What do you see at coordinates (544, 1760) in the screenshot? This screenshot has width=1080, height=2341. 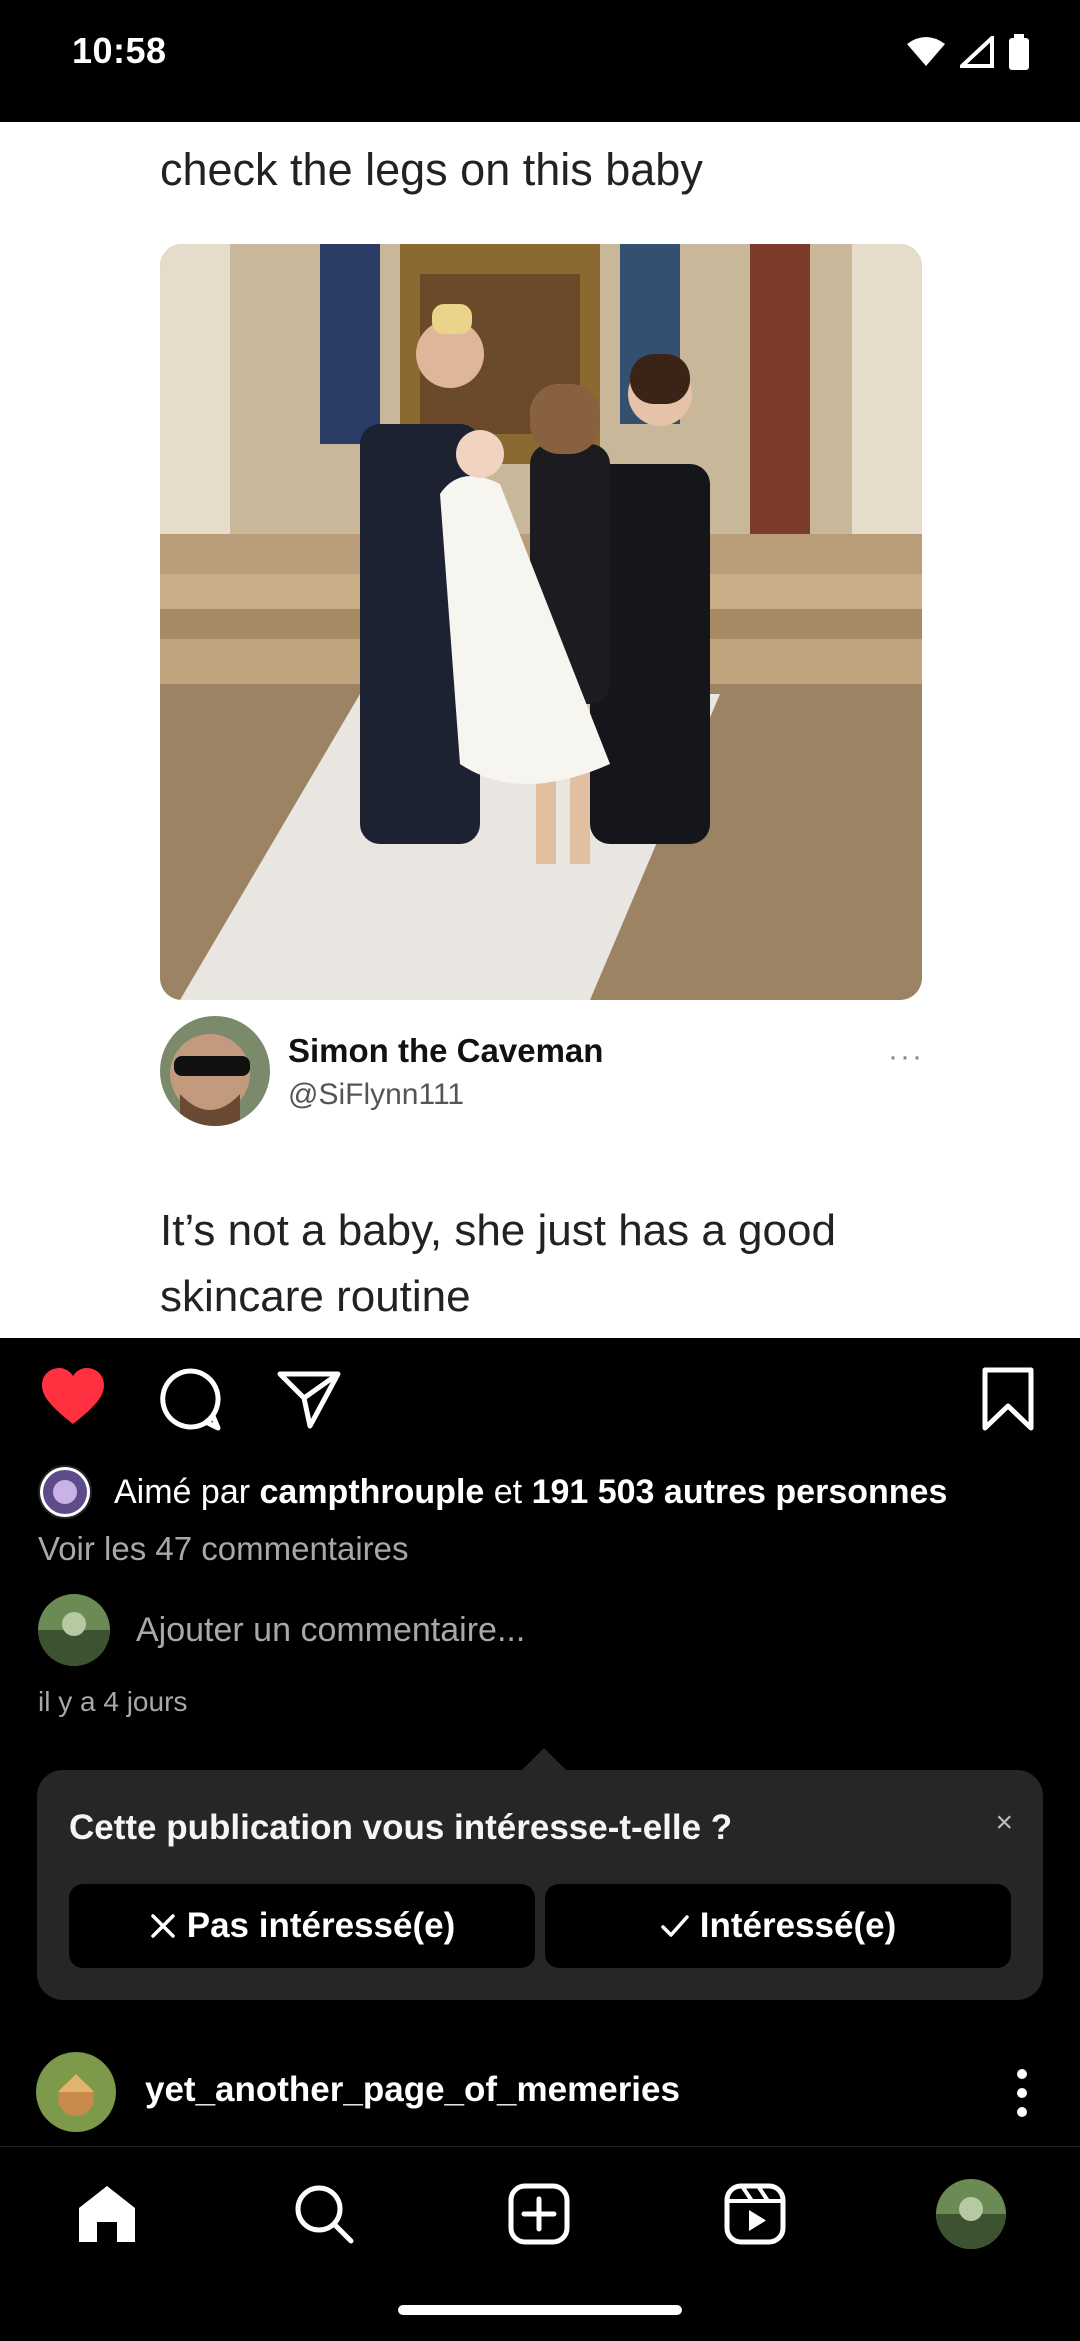 I see `card-pointer` at bounding box center [544, 1760].